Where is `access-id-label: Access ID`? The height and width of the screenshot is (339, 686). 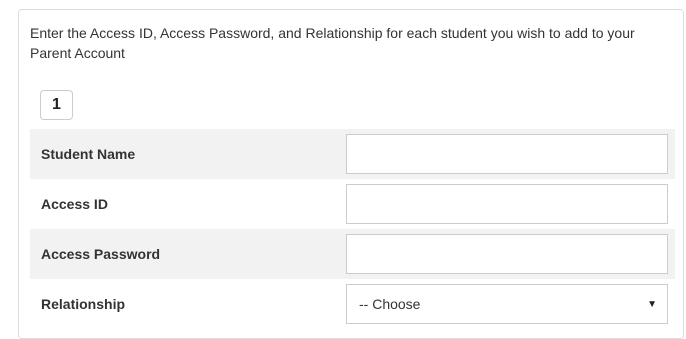 access-id-label: Access ID is located at coordinates (74, 204).